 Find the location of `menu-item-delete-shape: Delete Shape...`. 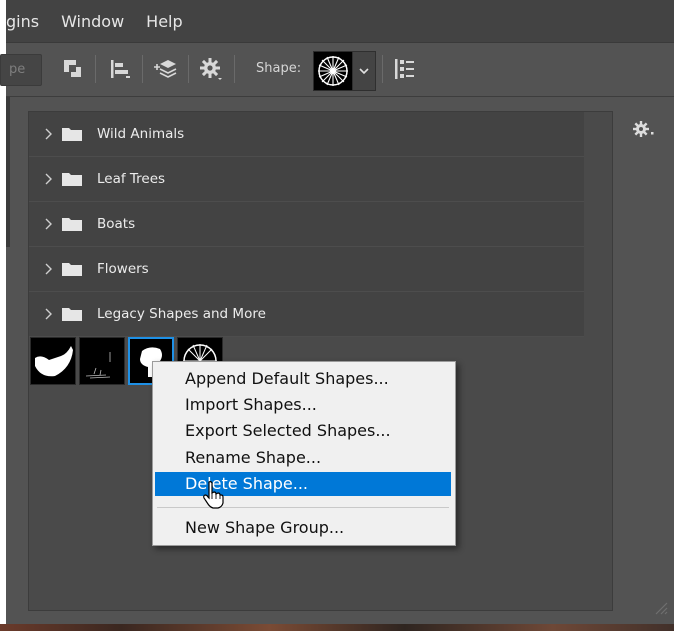

menu-item-delete-shape: Delete Shape... is located at coordinates (303, 484).